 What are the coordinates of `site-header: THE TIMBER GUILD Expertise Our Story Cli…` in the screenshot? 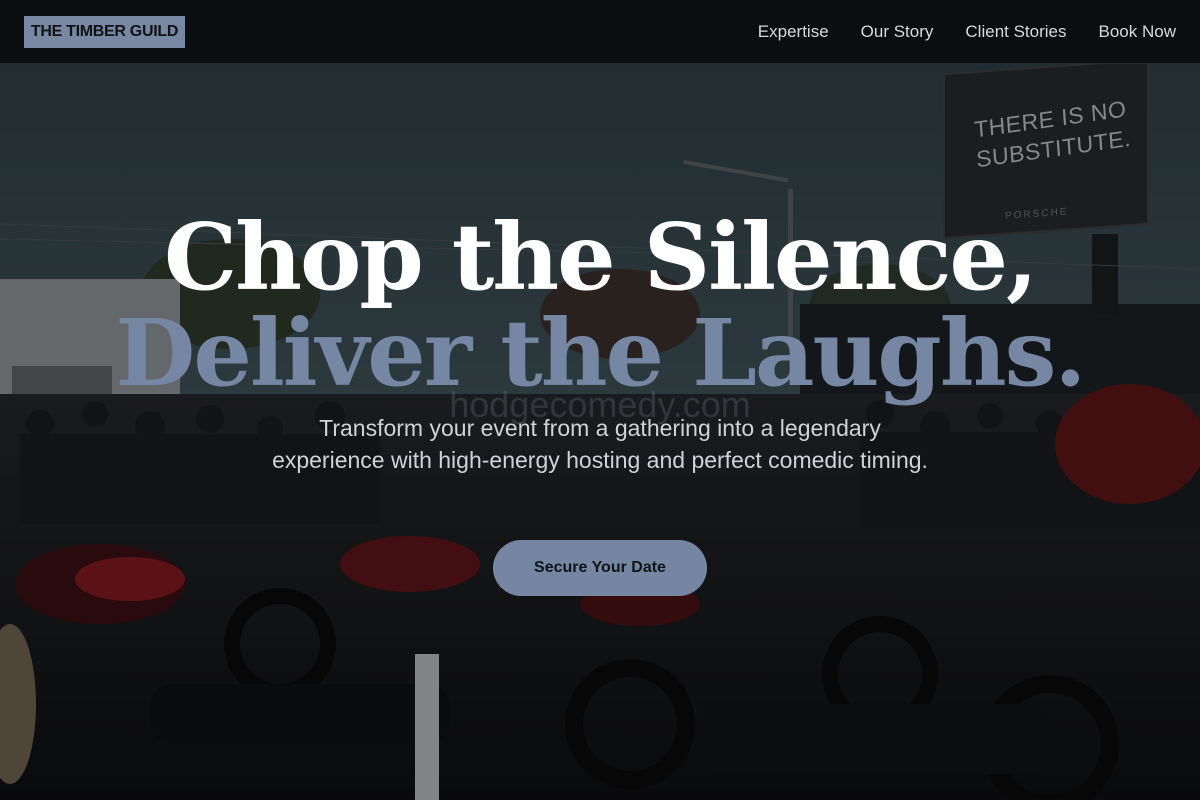 It's located at (600, 32).